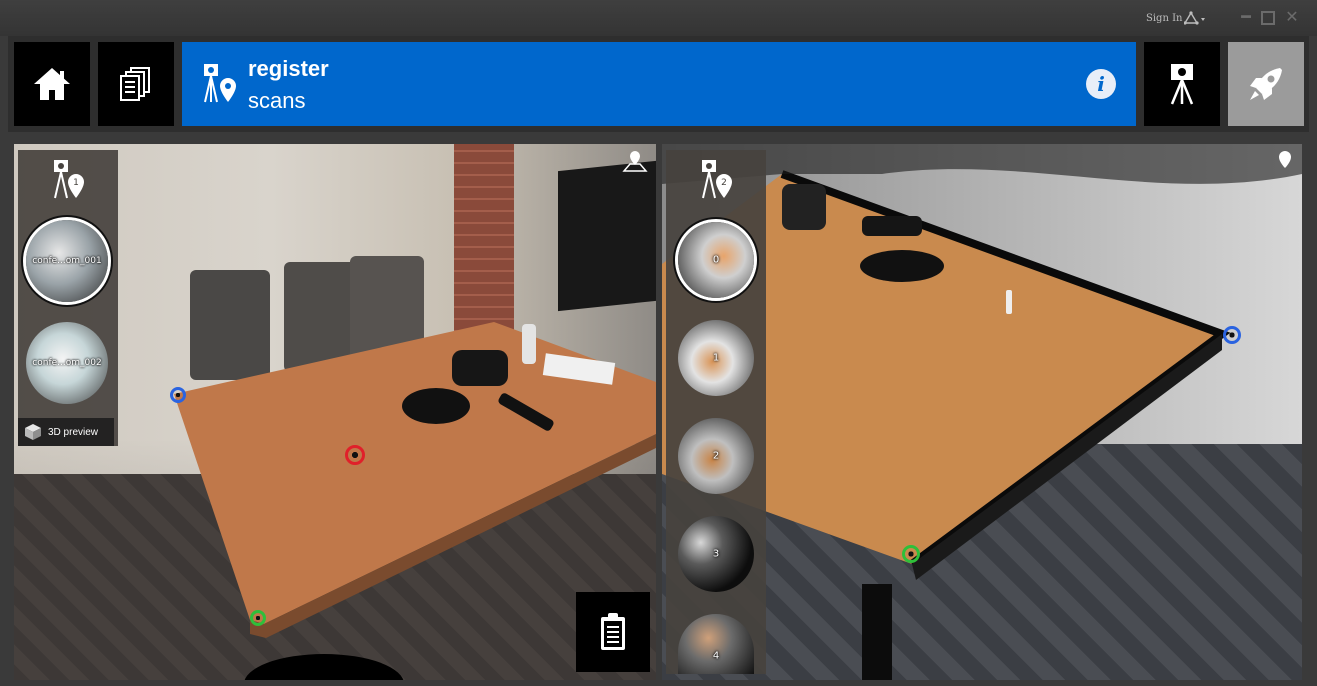 This screenshot has width=1317, height=686. I want to click on info-button: i, so click(1101, 84).